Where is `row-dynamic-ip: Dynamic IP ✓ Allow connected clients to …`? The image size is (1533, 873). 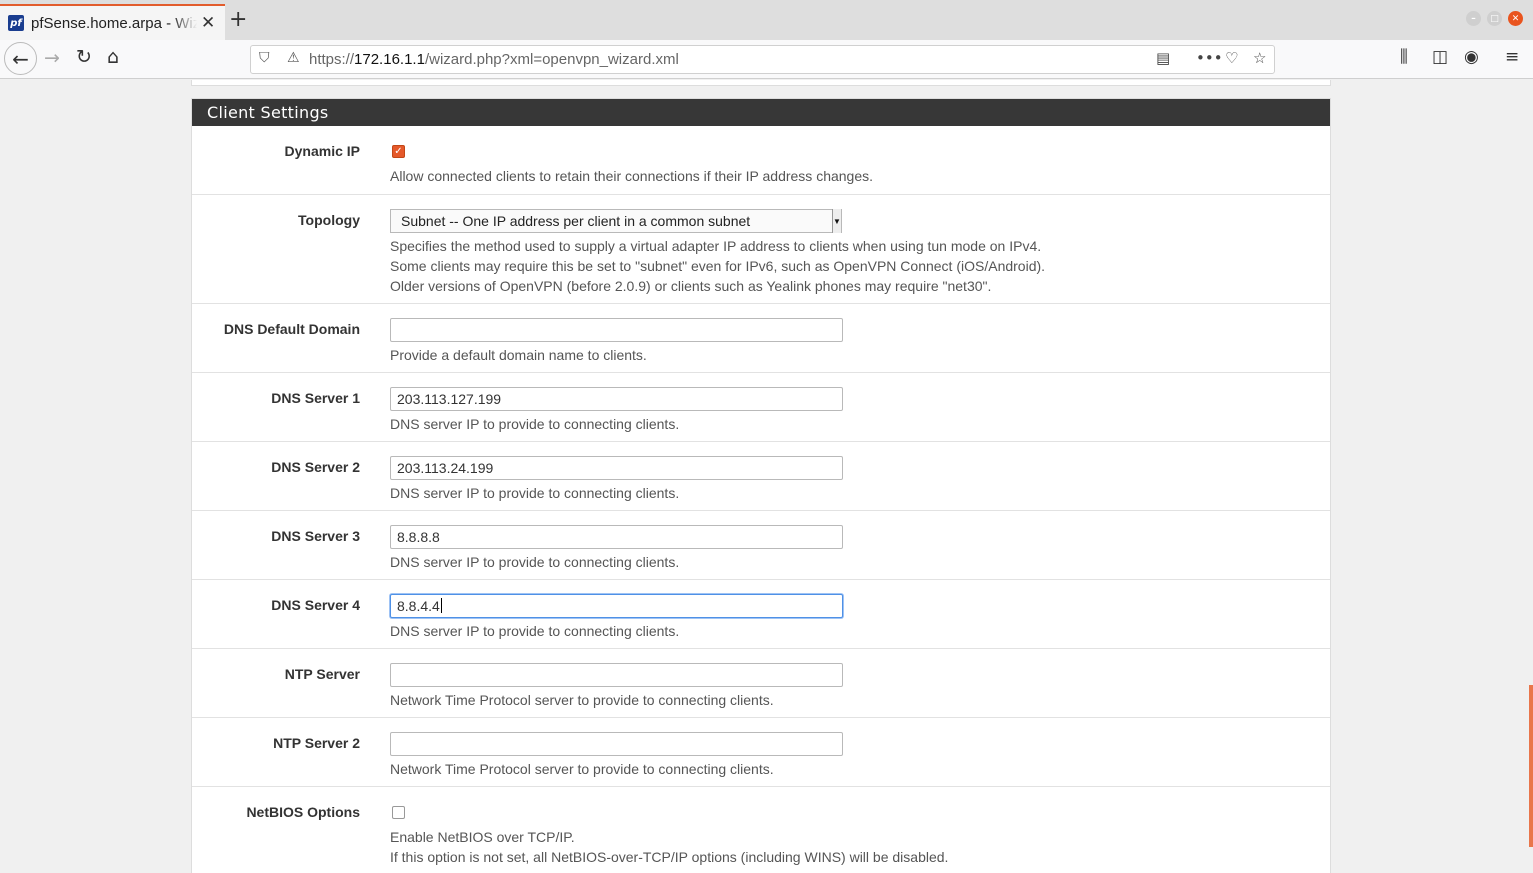
row-dynamic-ip: Dynamic IP ✓ Allow connected clients to … is located at coordinates (761, 160).